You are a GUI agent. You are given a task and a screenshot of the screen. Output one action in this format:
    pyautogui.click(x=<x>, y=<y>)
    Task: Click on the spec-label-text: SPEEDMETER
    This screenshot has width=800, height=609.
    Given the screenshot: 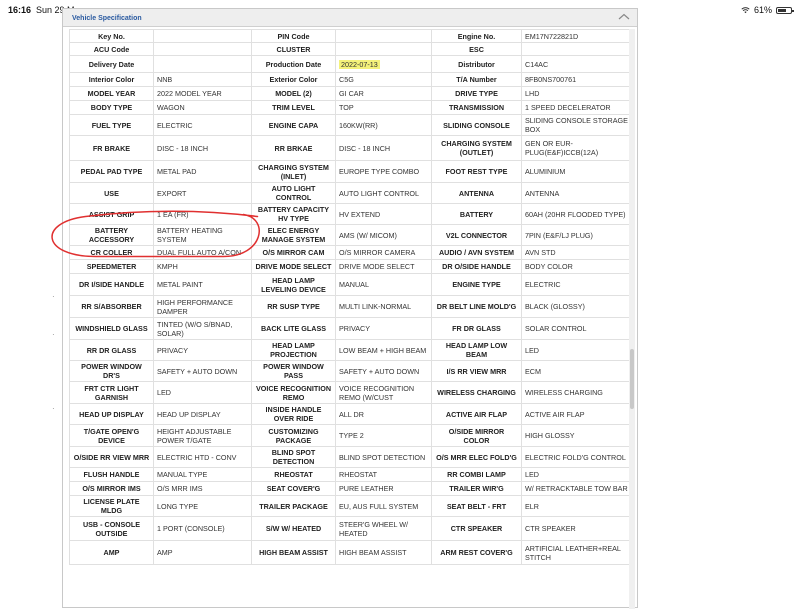 What is the action you would take?
    pyautogui.click(x=111, y=266)
    